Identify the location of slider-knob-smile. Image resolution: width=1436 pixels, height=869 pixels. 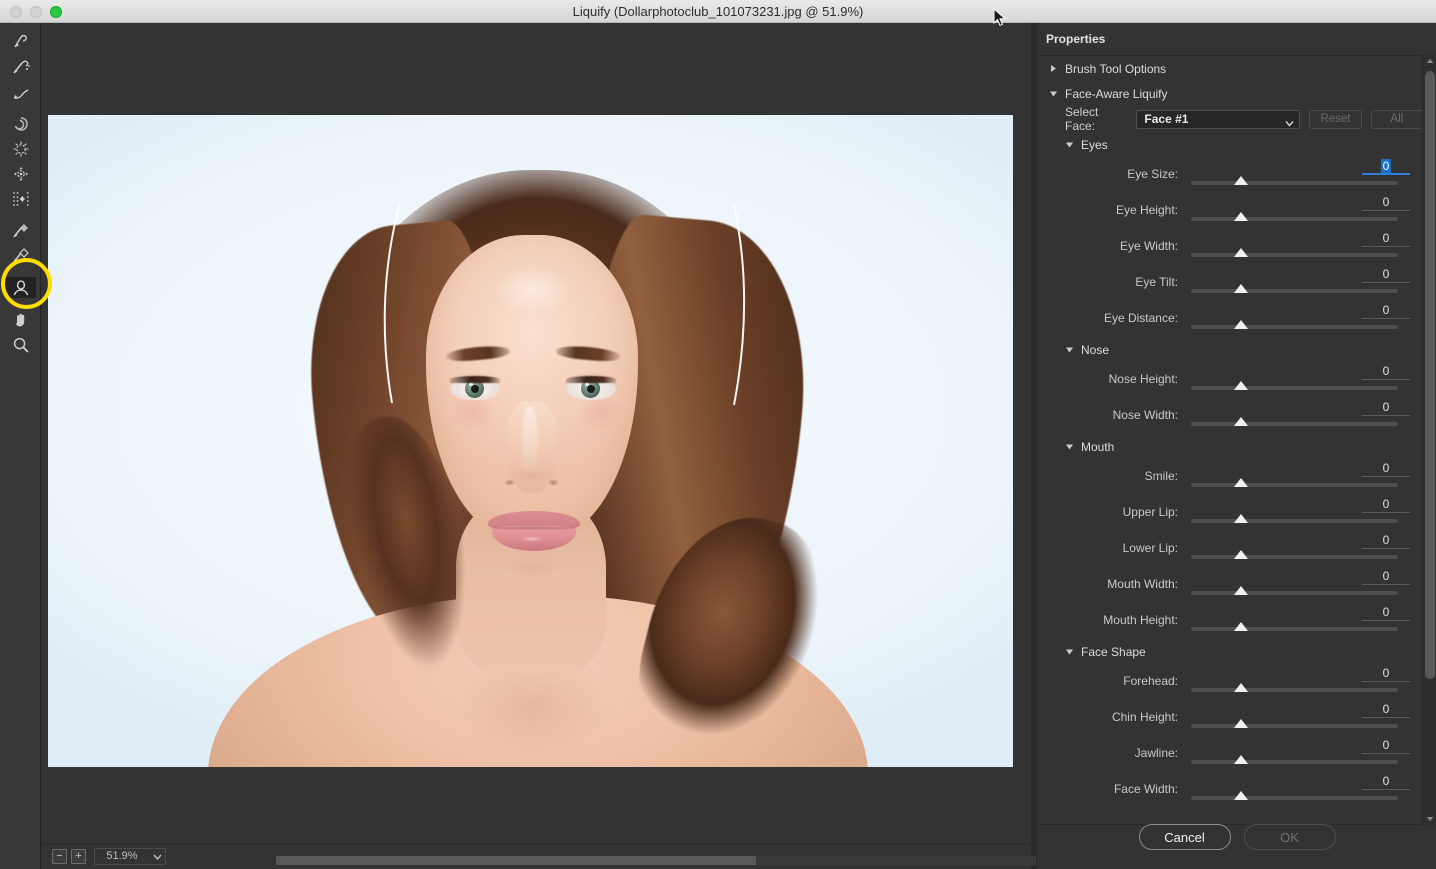
(1241, 482).